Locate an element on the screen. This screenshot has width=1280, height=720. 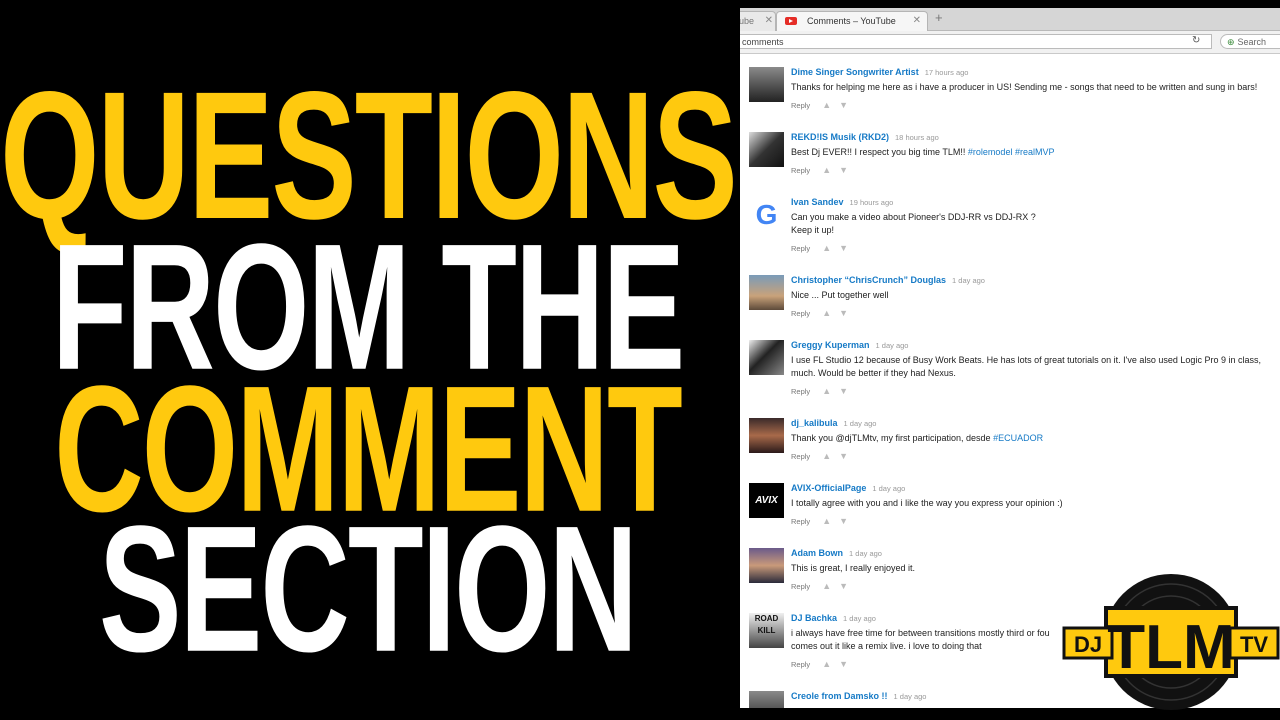
comment-author: AVIX-OfficialPage is located at coordinates (828, 488).